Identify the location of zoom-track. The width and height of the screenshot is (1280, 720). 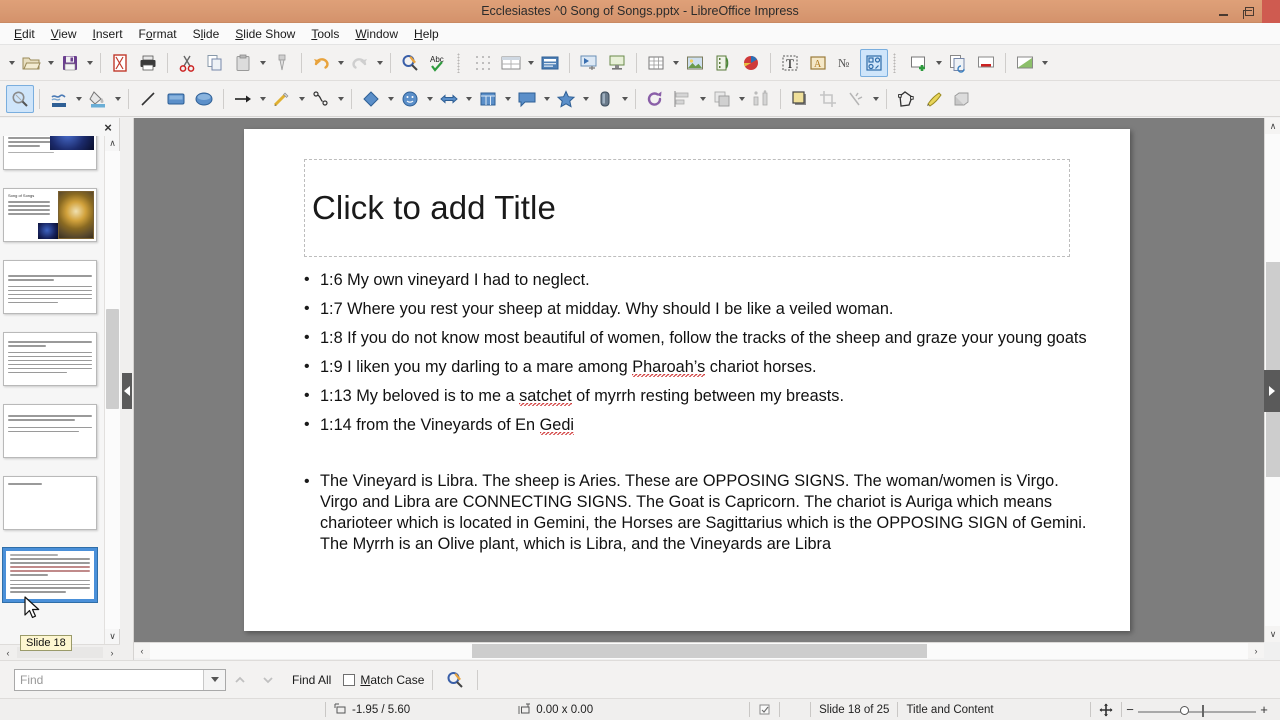
(1197, 712).